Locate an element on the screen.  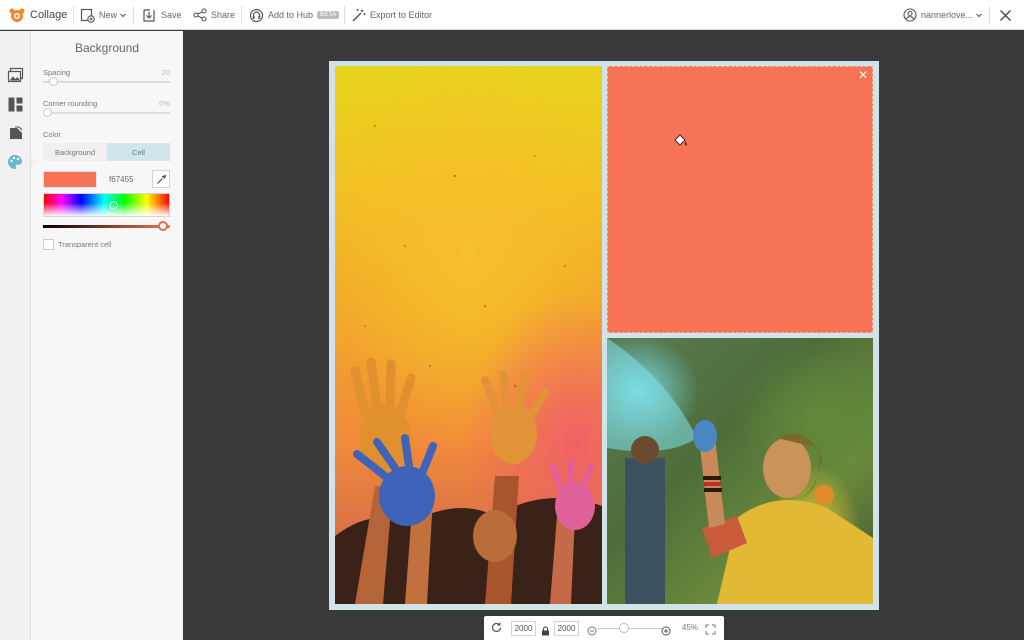
share-button: Share is located at coordinates (214, 15).